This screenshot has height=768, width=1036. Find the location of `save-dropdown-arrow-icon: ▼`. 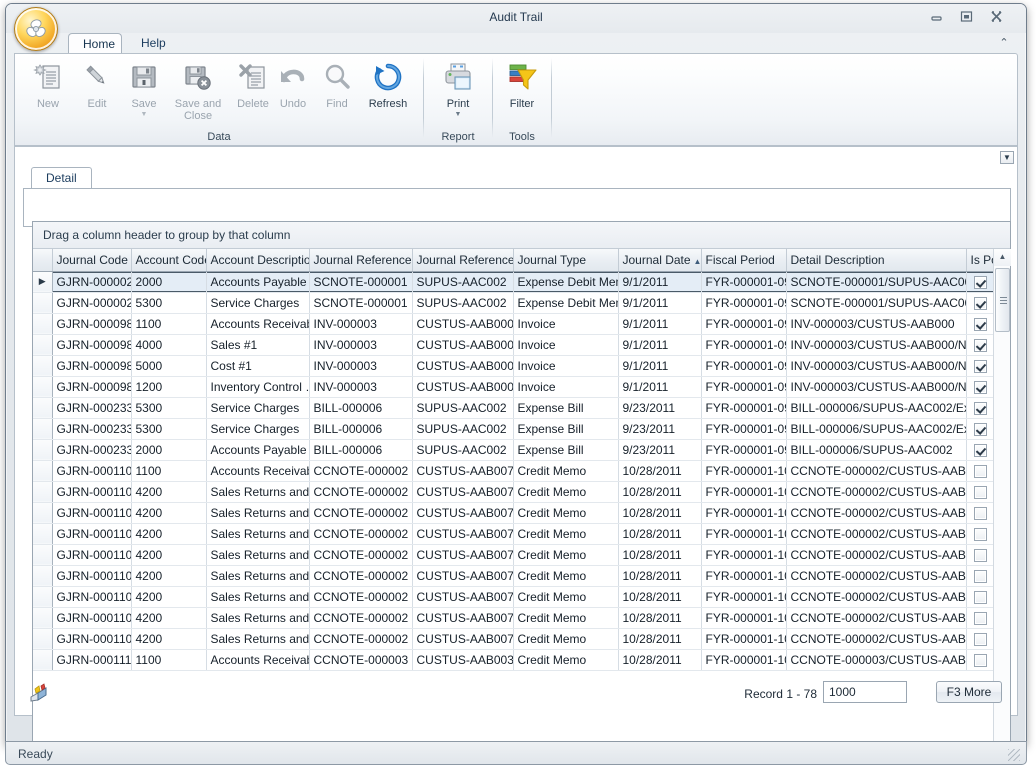

save-dropdown-arrow-icon: ▼ is located at coordinates (144, 115).